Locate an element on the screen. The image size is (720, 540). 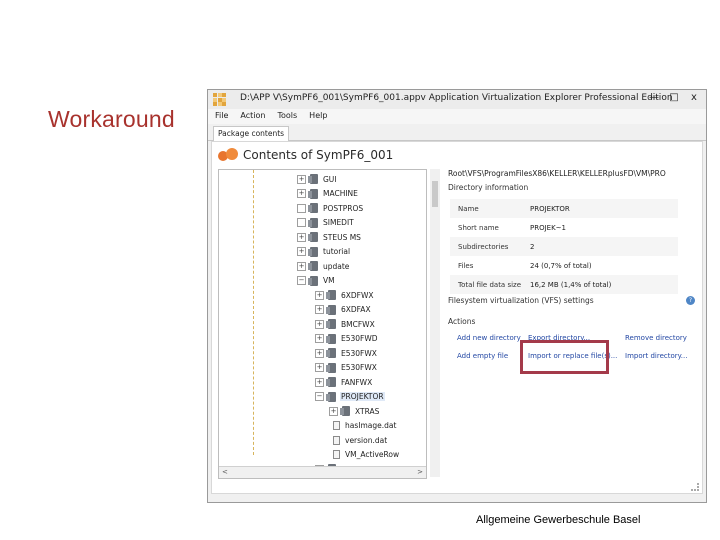
tree-item-label: SIMEDIT is located at coordinates (338, 222).